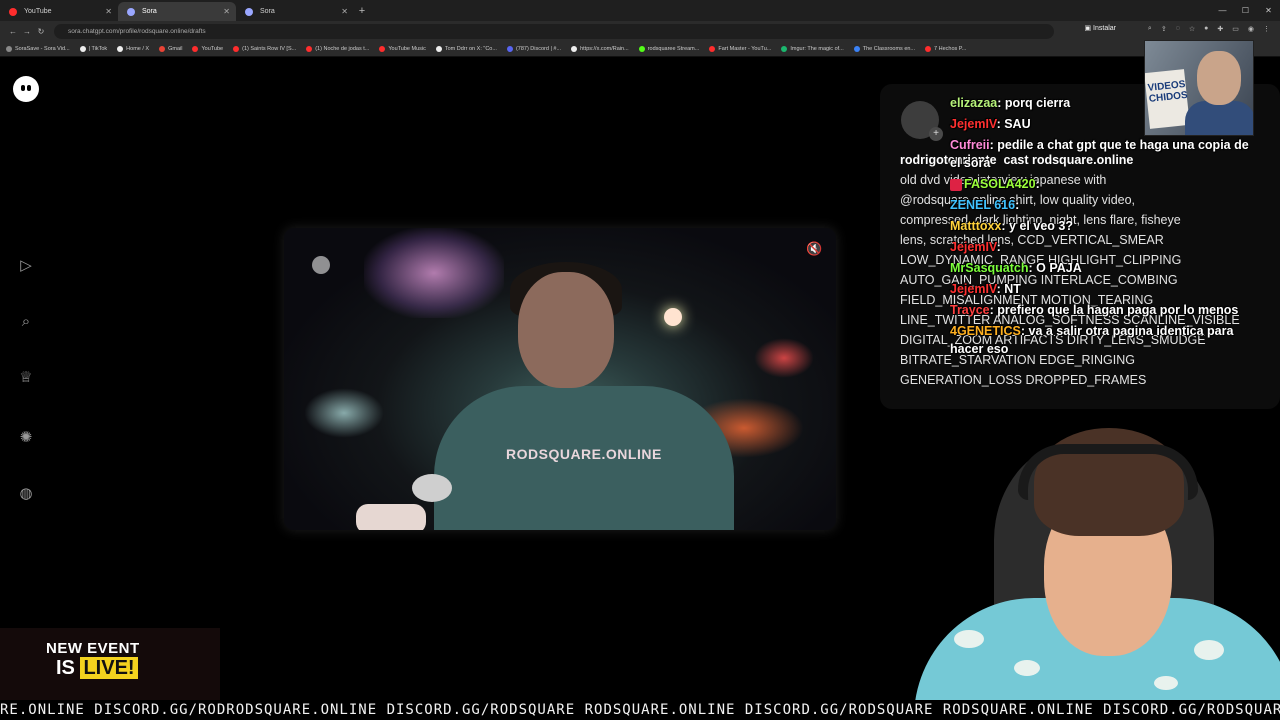 This screenshot has width=1280, height=720. I want to click on microphone, so click(432, 488).